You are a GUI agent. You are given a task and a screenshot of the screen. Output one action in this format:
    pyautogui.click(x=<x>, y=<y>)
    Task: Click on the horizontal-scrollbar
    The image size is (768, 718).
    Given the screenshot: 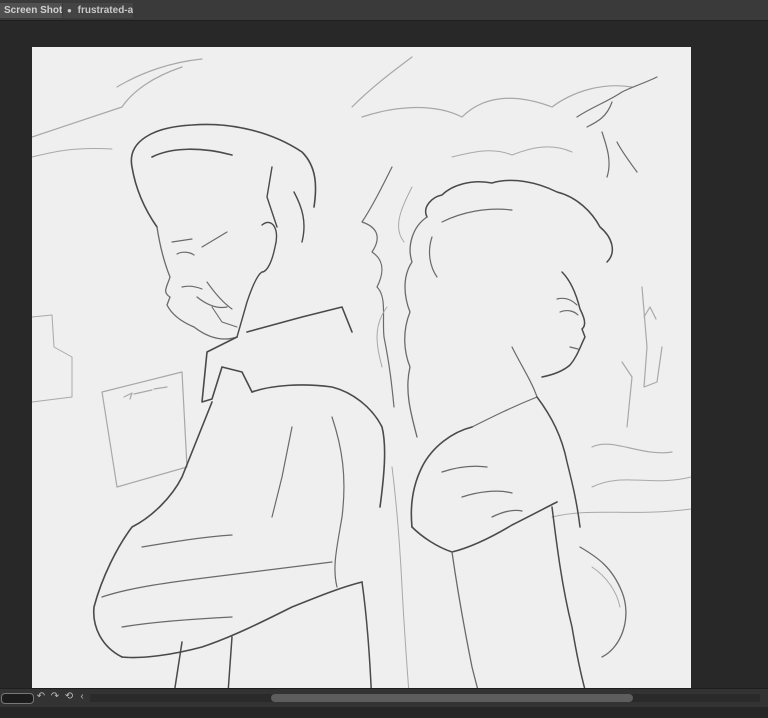 What is the action you would take?
    pyautogui.click(x=425, y=698)
    